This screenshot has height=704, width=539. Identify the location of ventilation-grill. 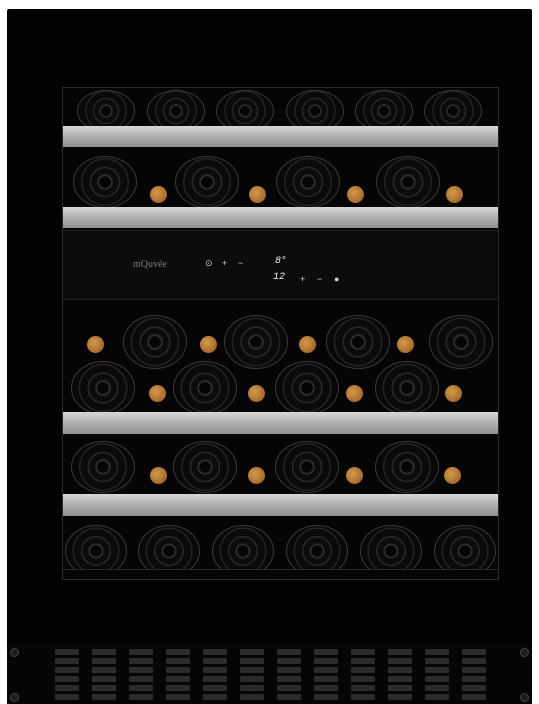
(269, 673).